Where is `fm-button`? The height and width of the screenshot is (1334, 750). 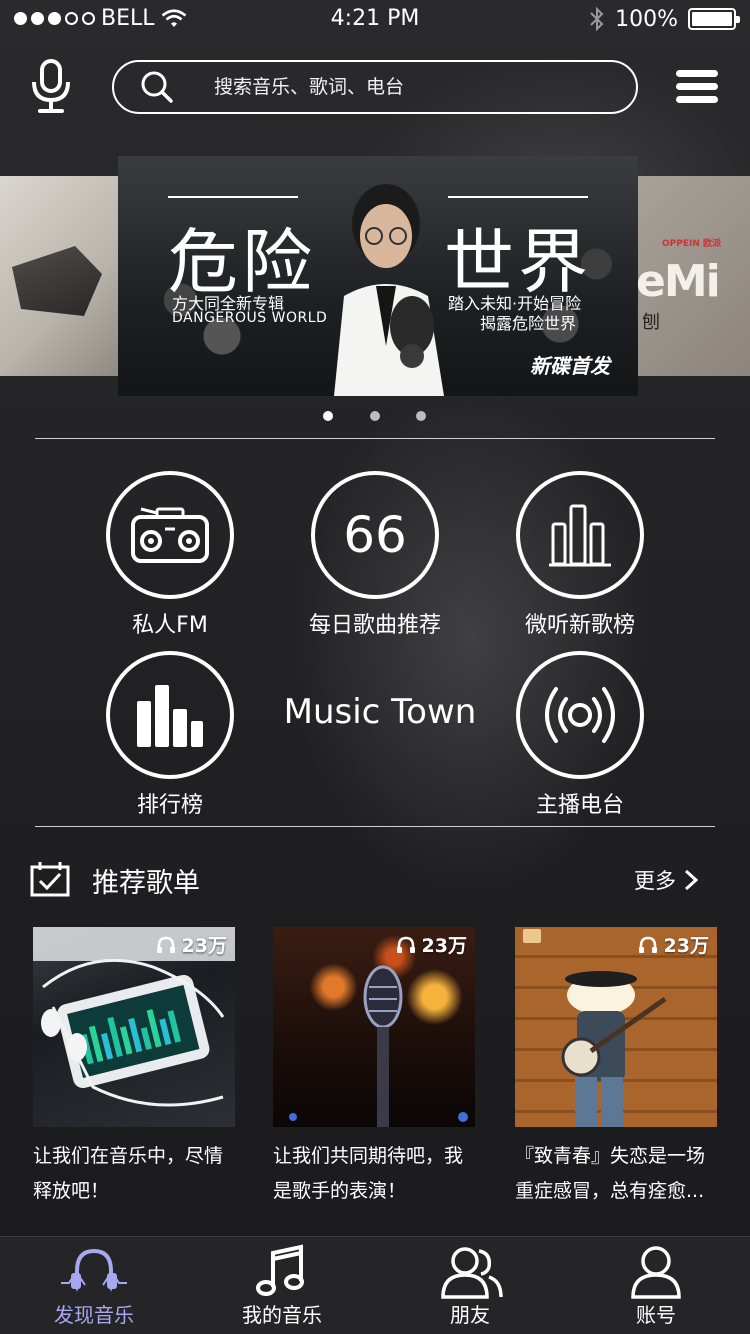
fm-button is located at coordinates (170, 535).